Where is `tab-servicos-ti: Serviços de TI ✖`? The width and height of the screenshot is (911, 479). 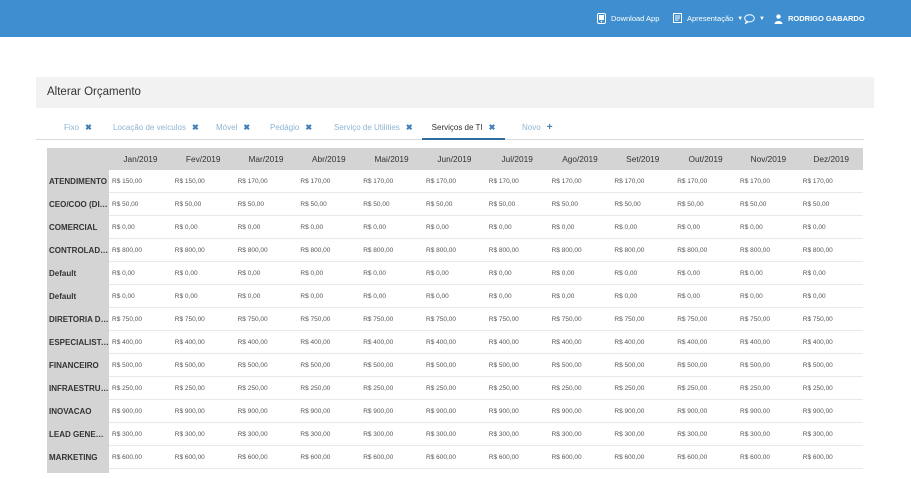
tab-servicos-ti: Serviços de TI ✖ is located at coordinates (463, 128).